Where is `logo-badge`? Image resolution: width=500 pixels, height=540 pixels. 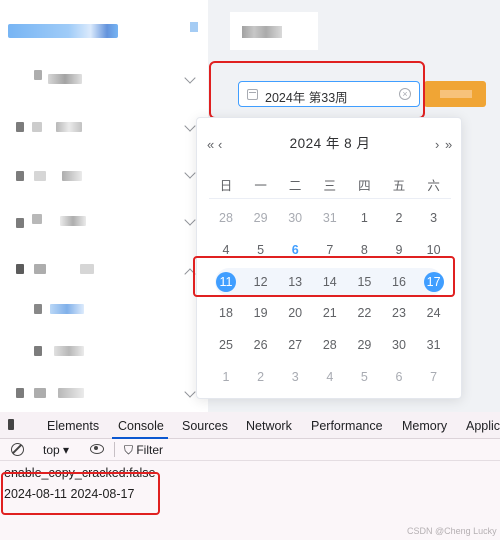 logo-badge is located at coordinates (194, 27).